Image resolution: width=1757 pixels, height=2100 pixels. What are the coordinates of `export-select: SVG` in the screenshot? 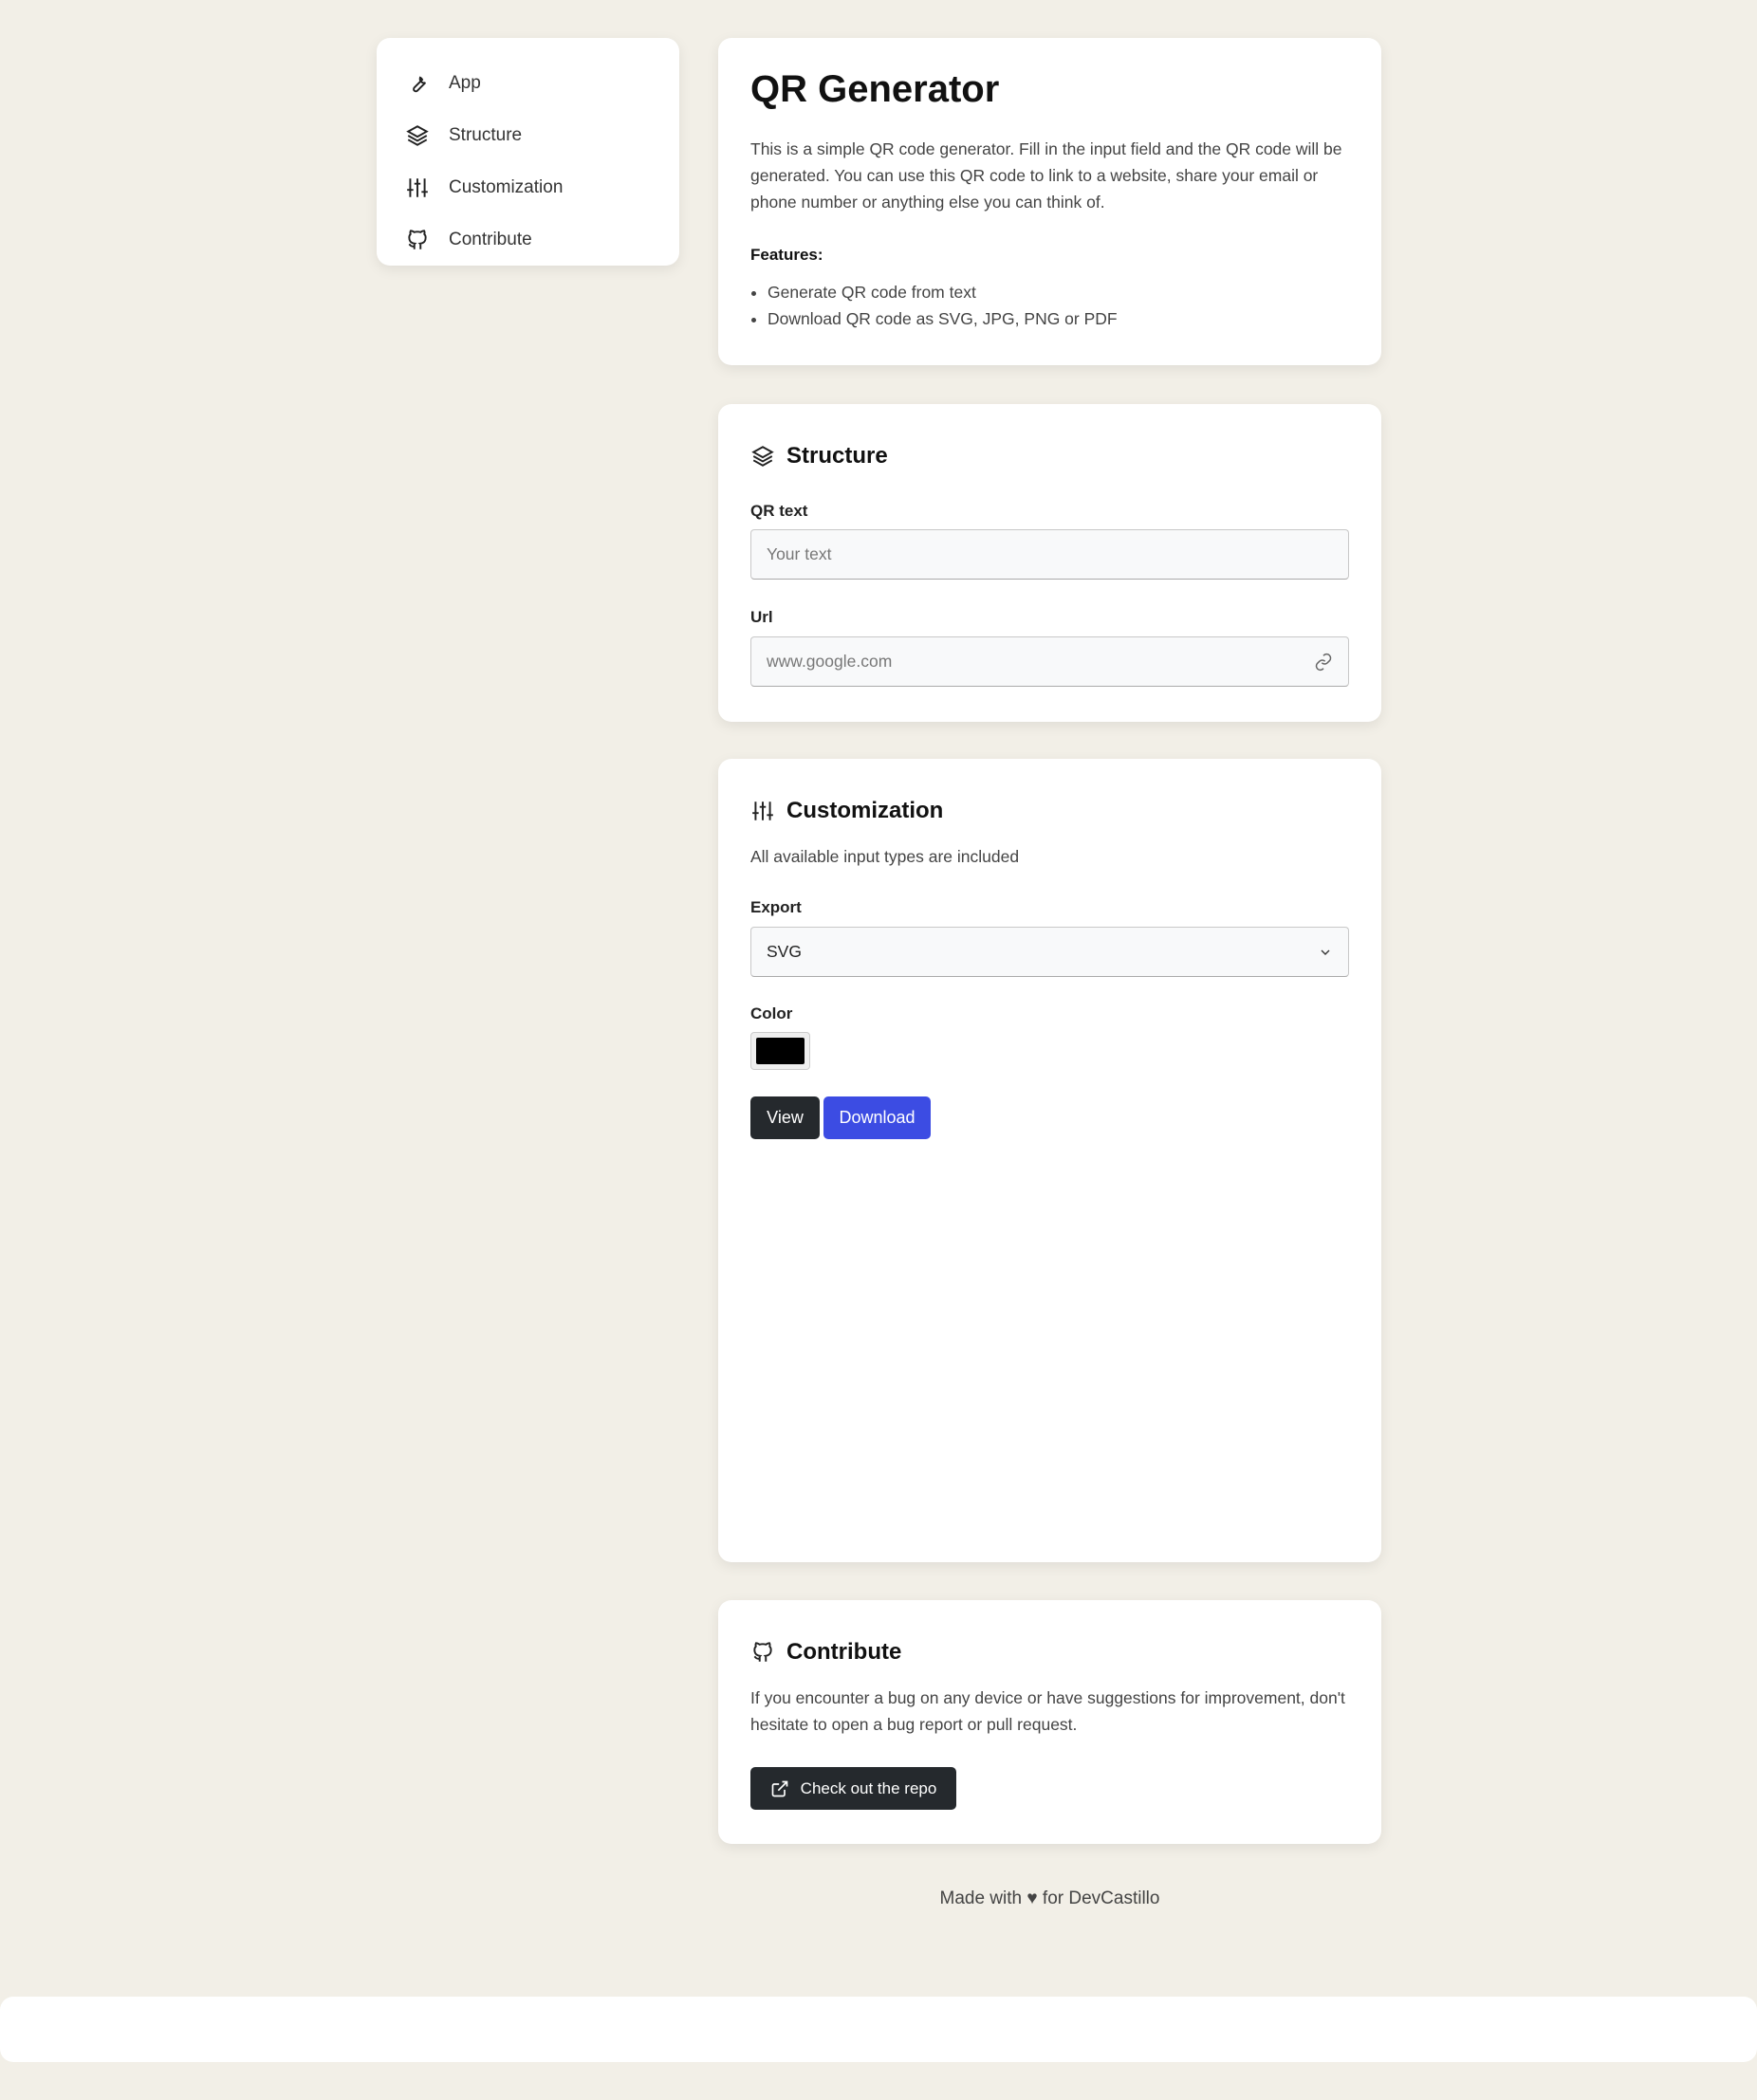 It's located at (1049, 952).